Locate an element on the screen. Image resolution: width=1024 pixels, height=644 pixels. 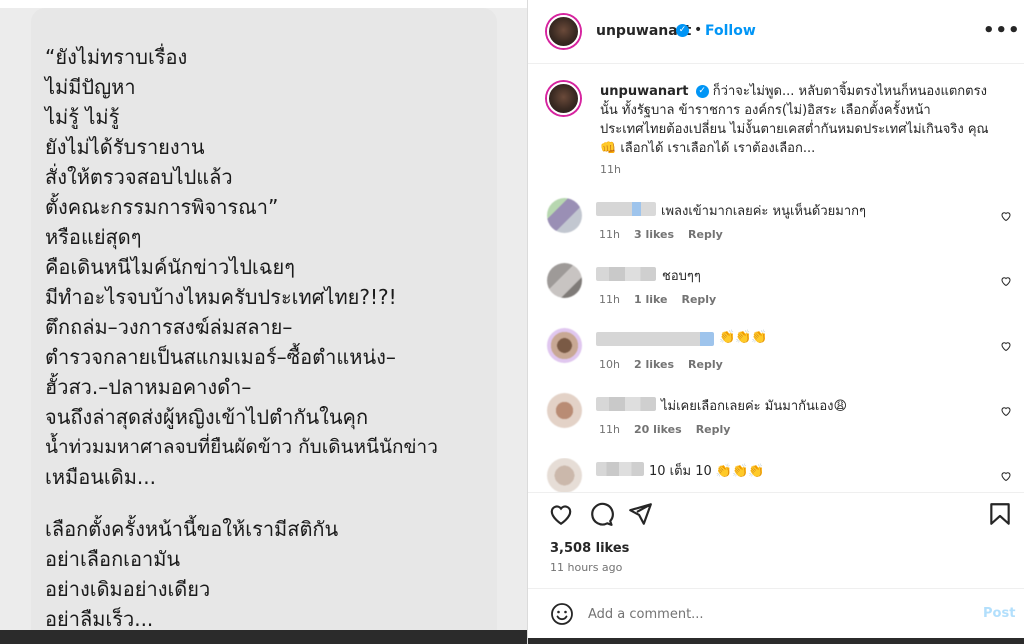
image-line: มีทำอะไรจบบ้างไหมครับประเทศไทย?!?! is located at coordinates (221, 297).